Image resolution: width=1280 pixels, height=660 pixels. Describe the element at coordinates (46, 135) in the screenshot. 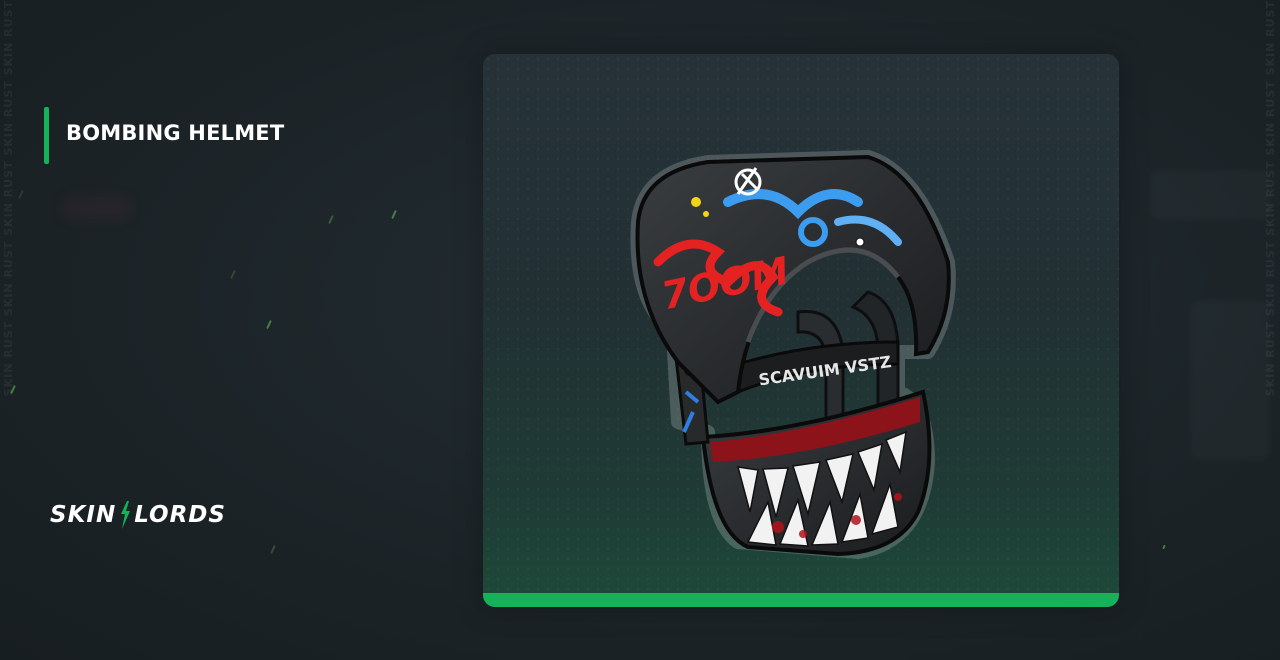

I see `rarity-accent-bar` at that location.